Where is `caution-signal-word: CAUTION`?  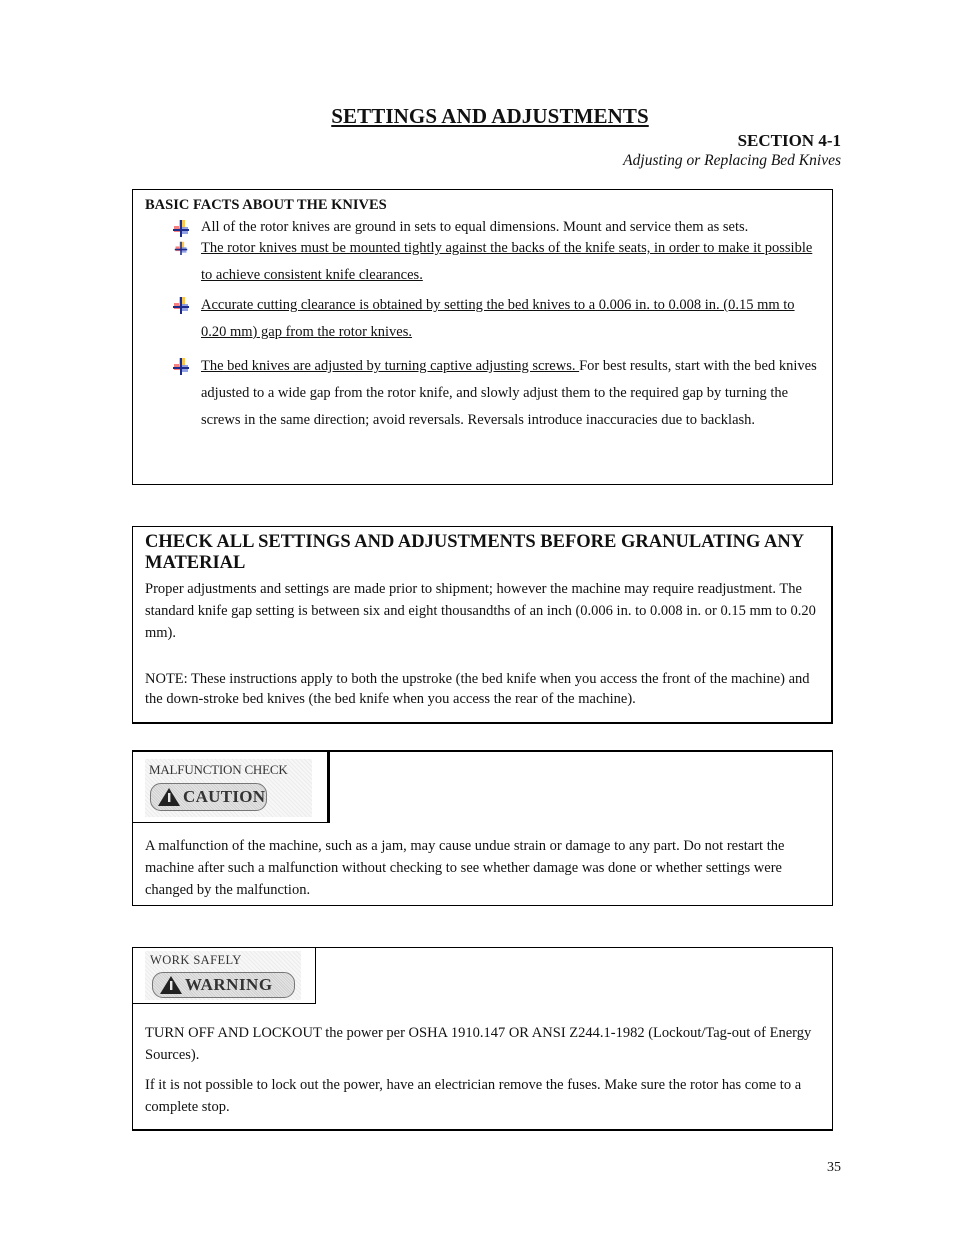 caution-signal-word: CAUTION is located at coordinates (224, 796).